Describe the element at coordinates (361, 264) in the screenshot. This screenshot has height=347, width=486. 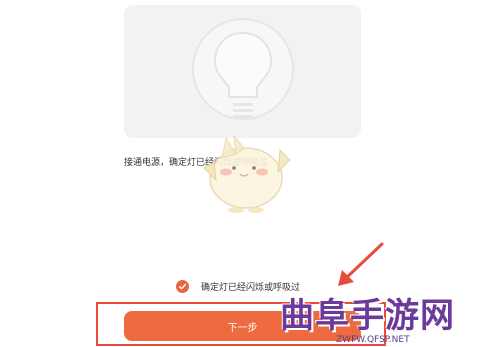
I see `annotation-arrow-icon` at that location.